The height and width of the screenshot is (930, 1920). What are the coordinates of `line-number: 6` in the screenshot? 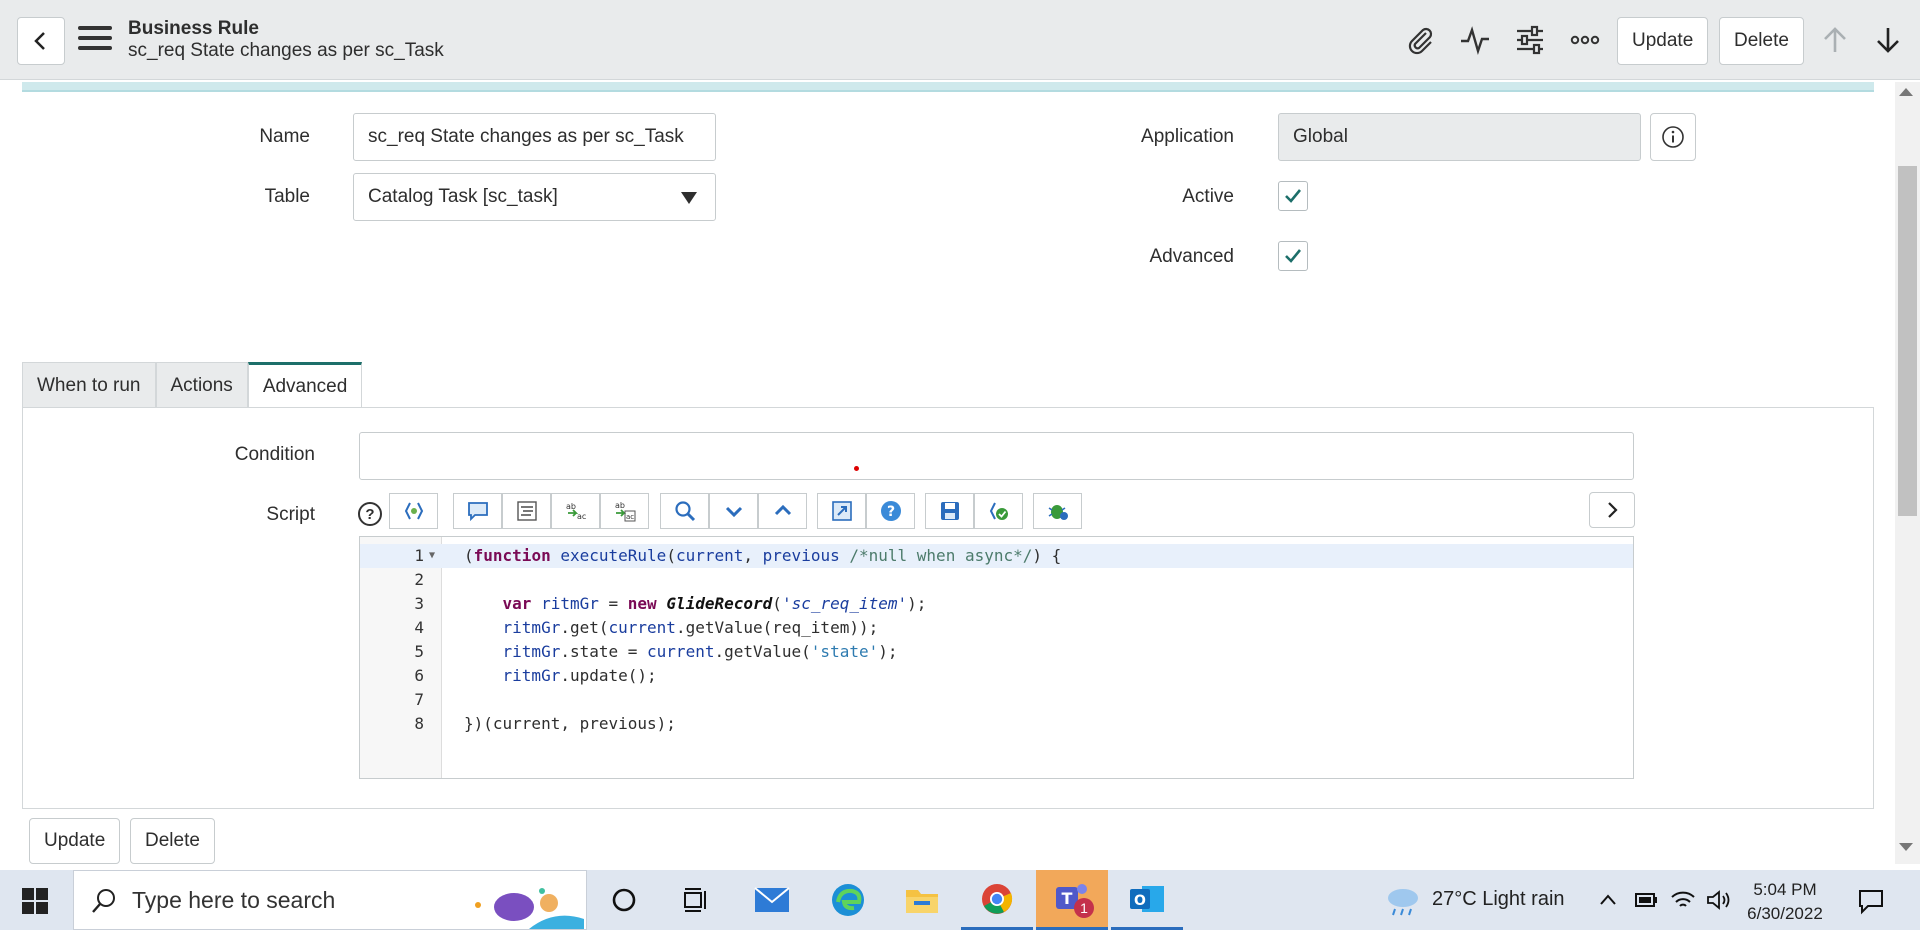 It's located at (419, 675).